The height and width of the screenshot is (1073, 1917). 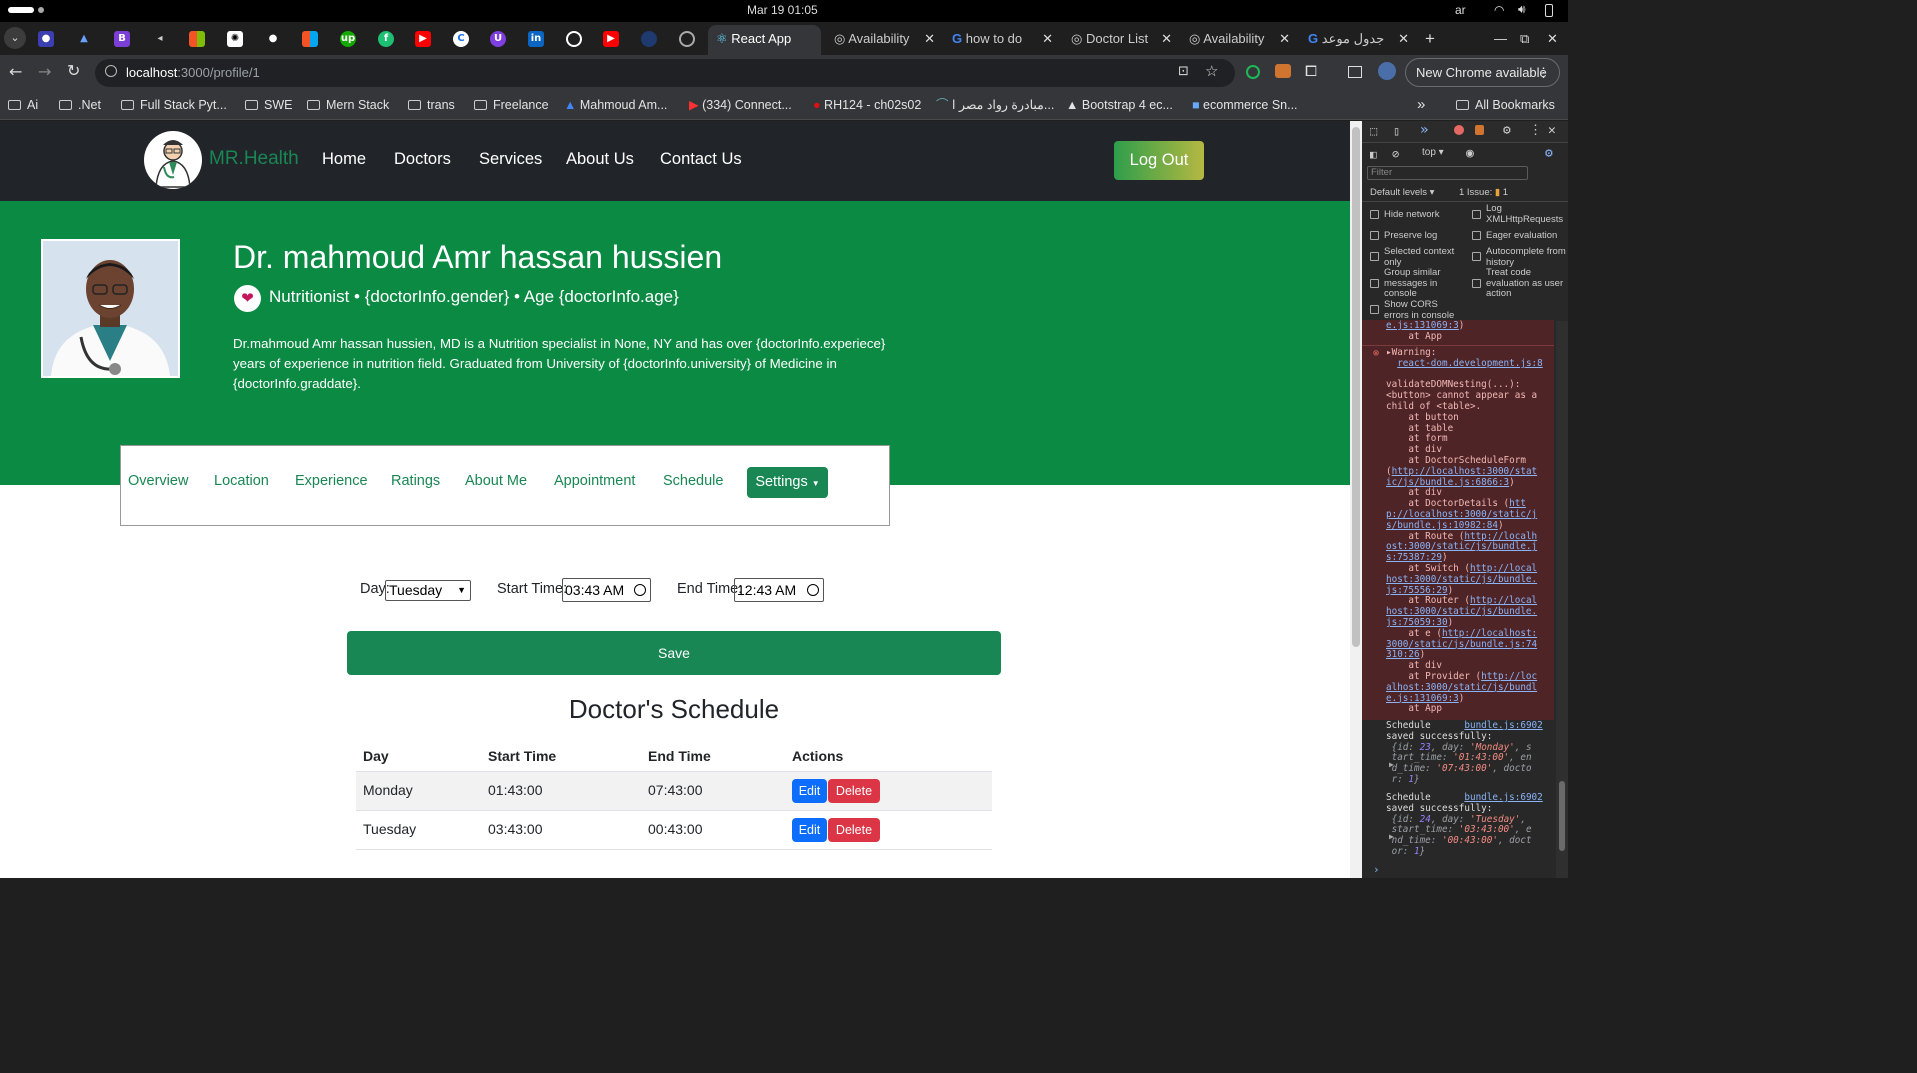 What do you see at coordinates (687, 39) in the screenshot?
I see `globe-icon` at bounding box center [687, 39].